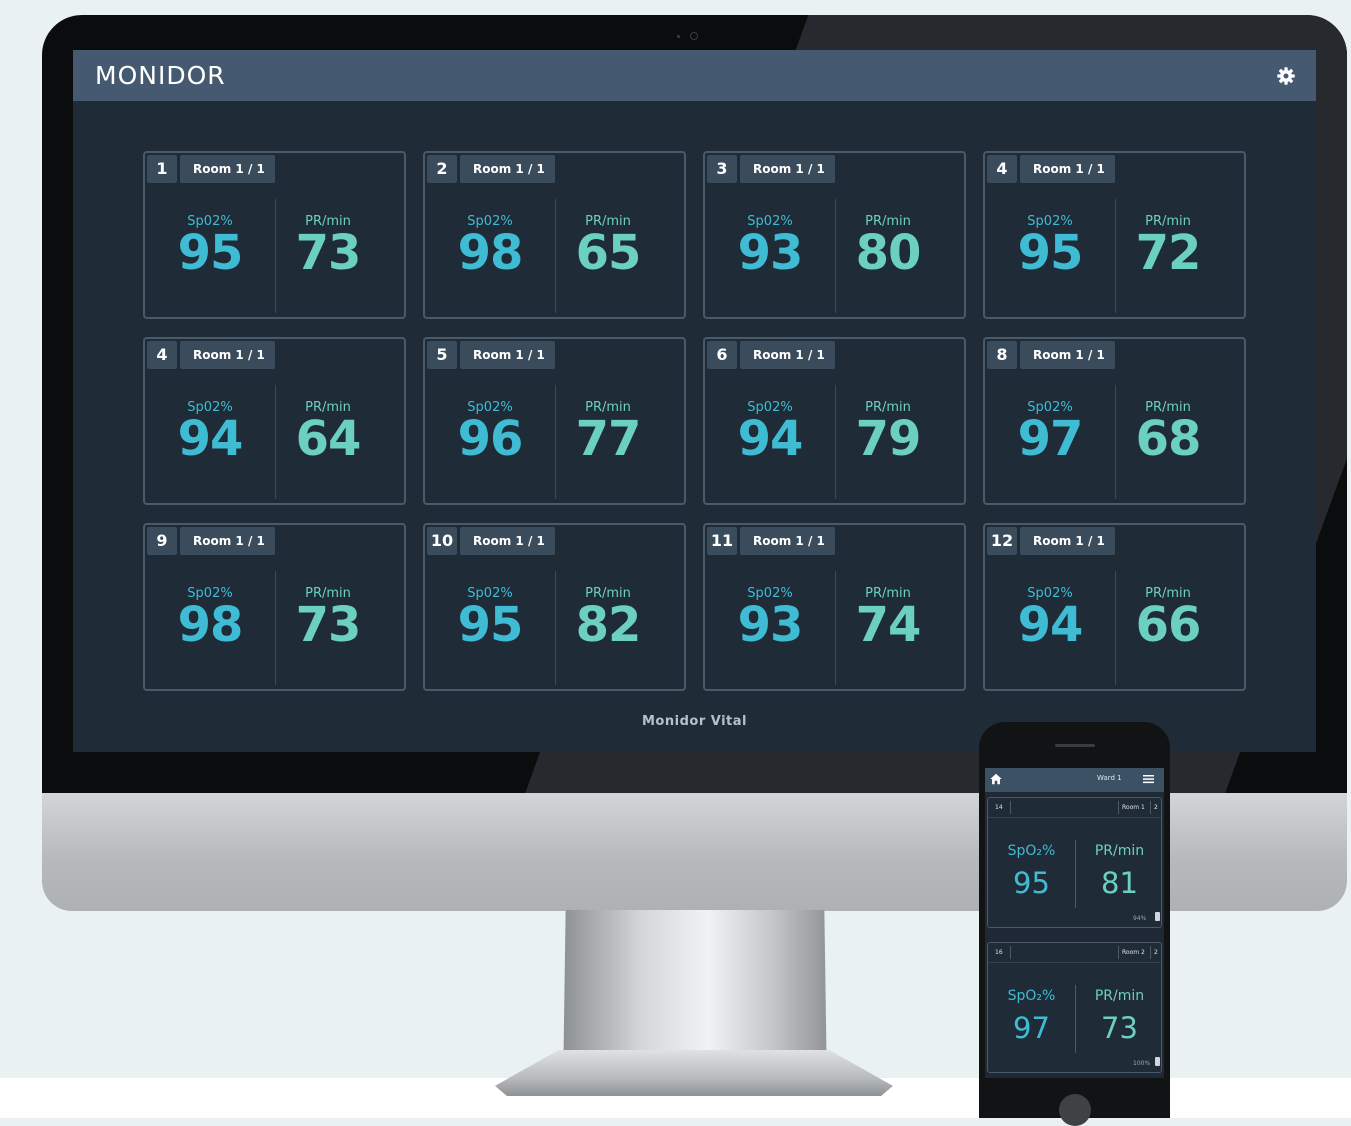 The width and height of the screenshot is (1351, 1126). I want to click on room-label: Room 1, so click(1133, 807).